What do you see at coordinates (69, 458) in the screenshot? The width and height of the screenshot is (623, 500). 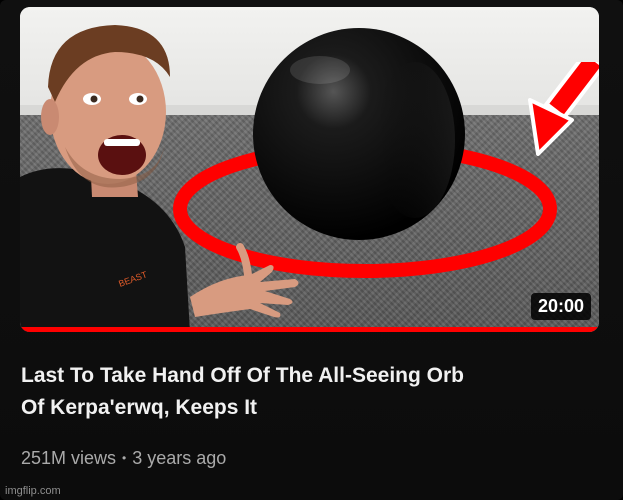 I see `view-count: 251M views` at bounding box center [69, 458].